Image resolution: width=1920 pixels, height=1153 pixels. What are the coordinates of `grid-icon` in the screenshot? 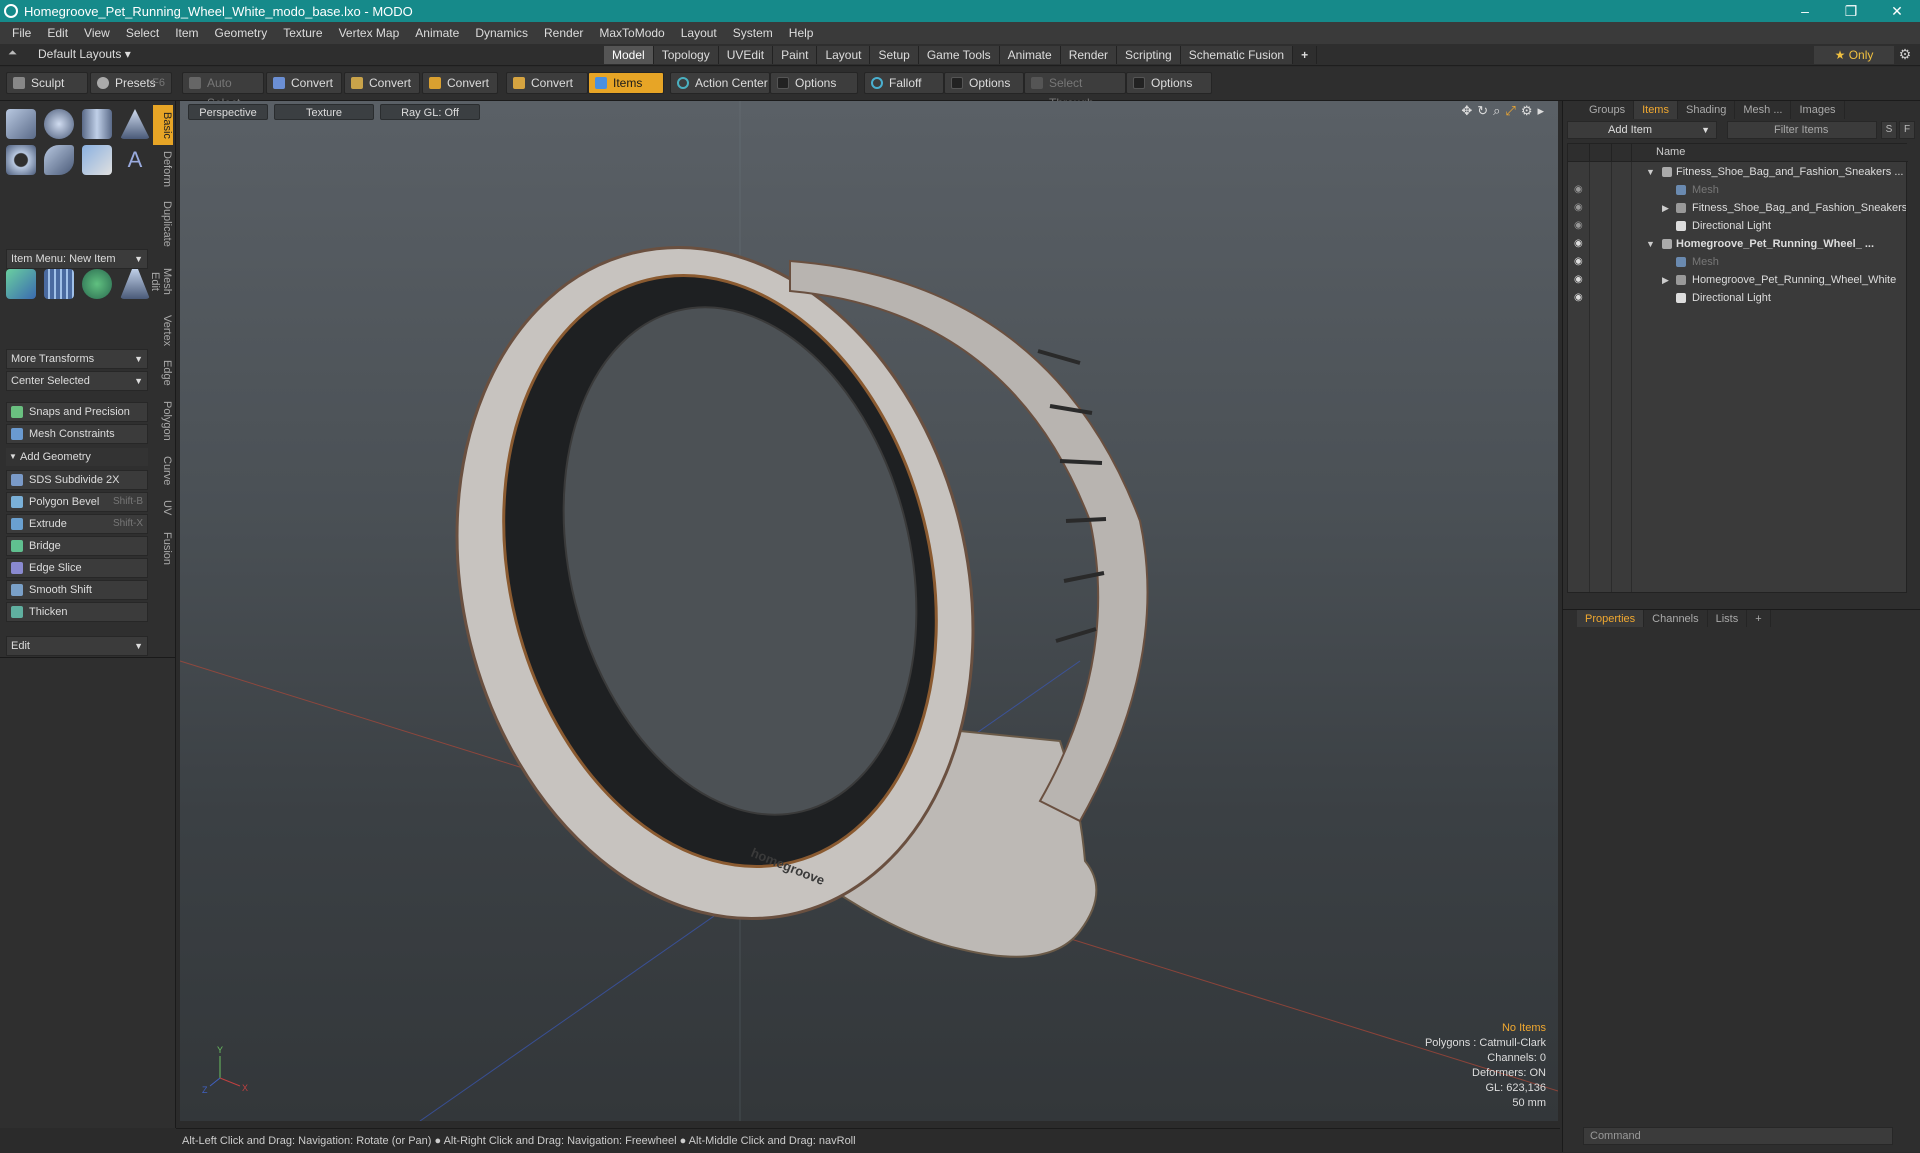 It's located at (59, 284).